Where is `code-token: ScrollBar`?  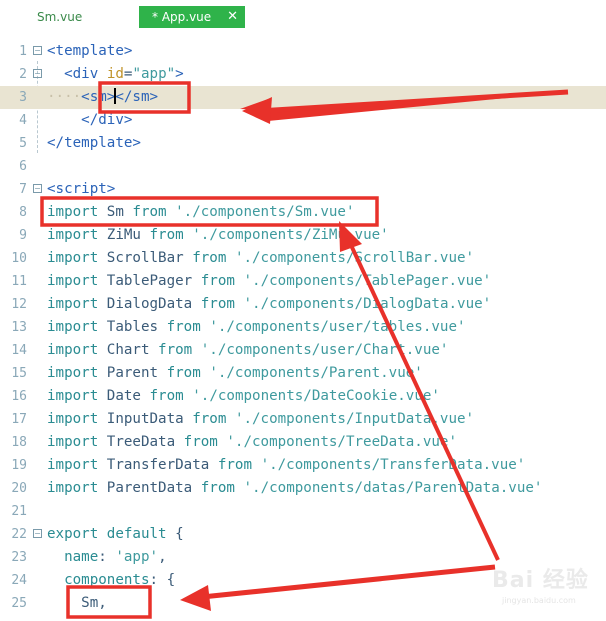 code-token: ScrollBar is located at coordinates (149, 258).